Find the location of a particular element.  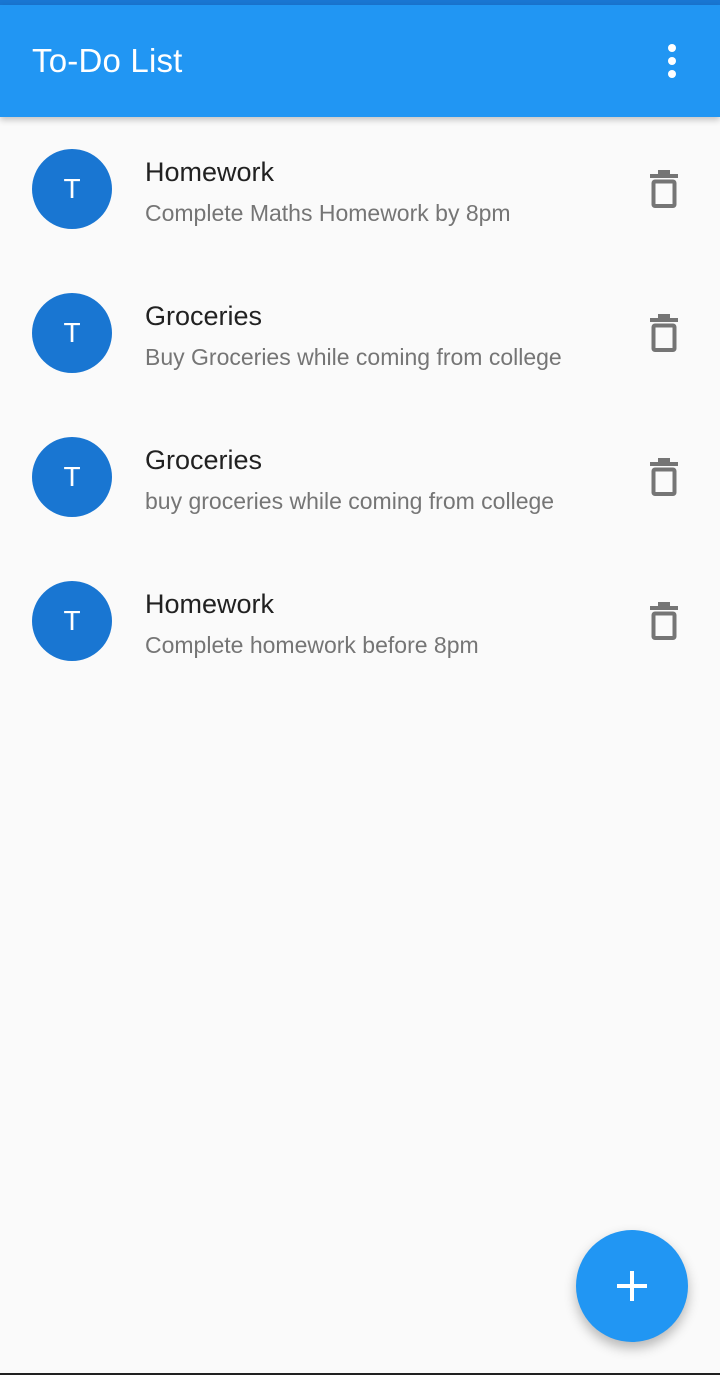

todo-description: Buy Groceries while coming from college is located at coordinates (353, 357).